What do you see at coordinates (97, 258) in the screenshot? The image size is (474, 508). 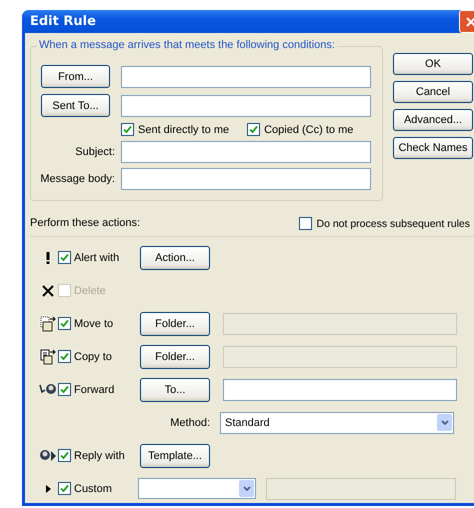 I see `action-label: Alert with` at bounding box center [97, 258].